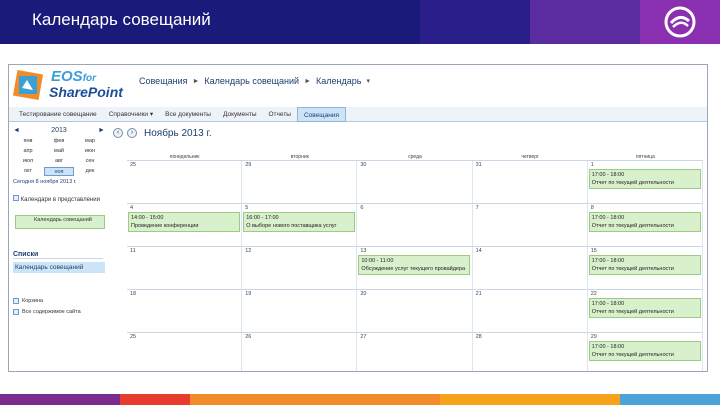 The width and height of the screenshot is (720, 405). Describe the element at coordinates (300, 182) in the screenshot. I see `calendar-day: 29` at that location.